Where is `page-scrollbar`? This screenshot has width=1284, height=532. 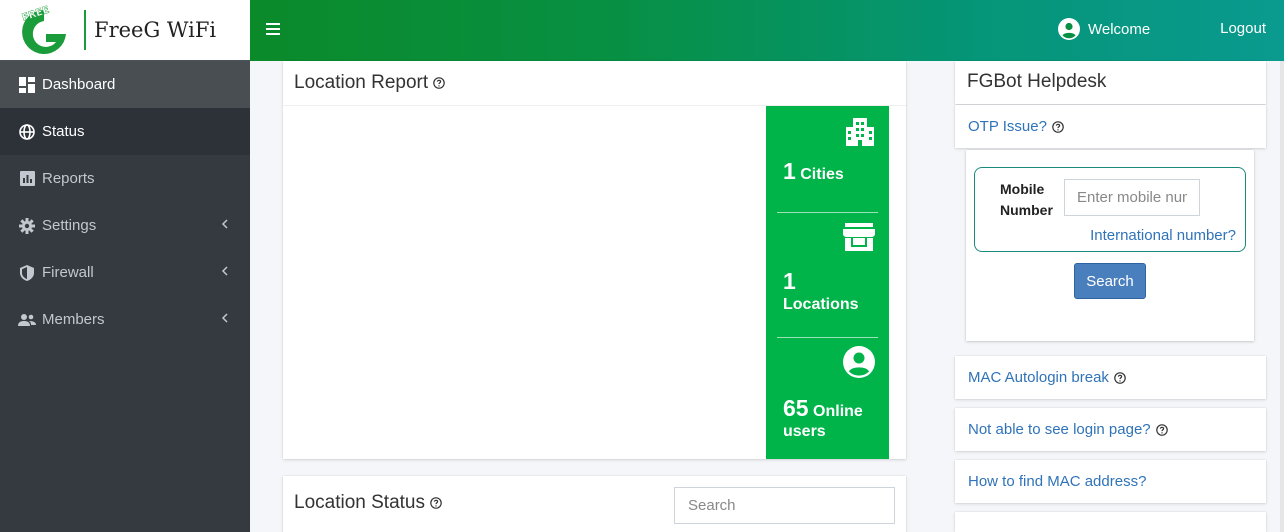 page-scrollbar is located at coordinates (1282, 296).